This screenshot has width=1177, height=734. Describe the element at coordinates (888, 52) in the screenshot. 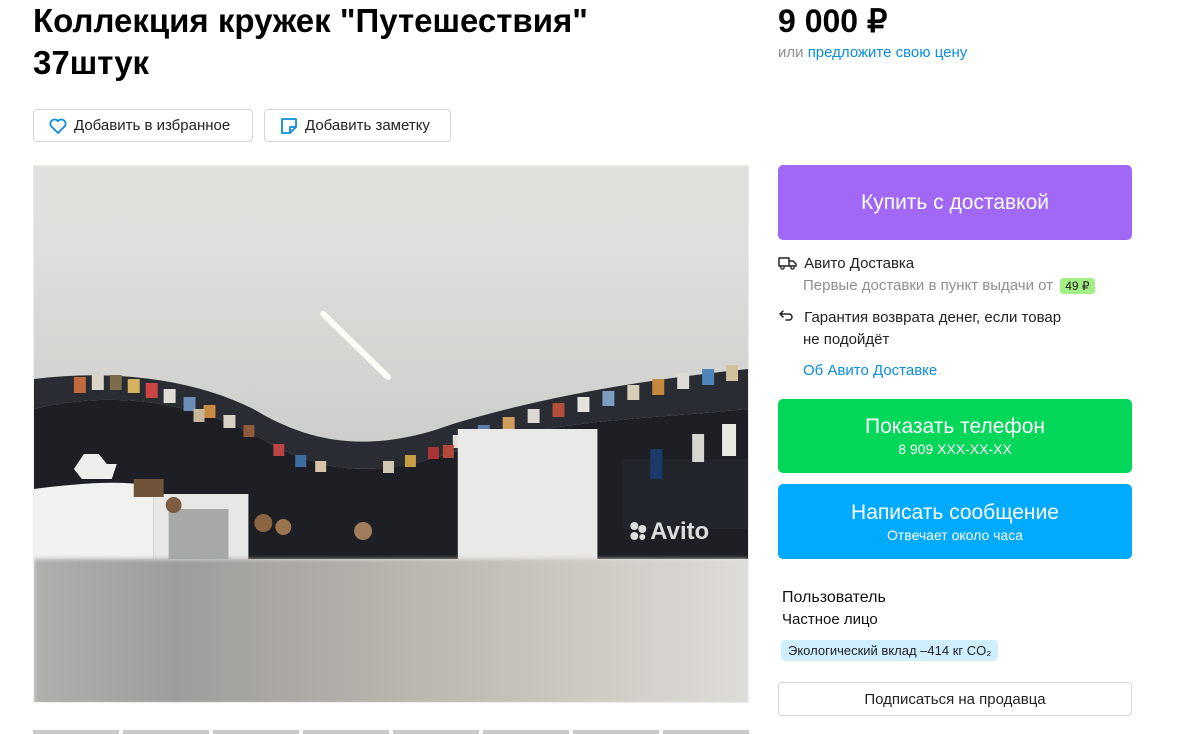

I see `offer-price-link: предложите свою цену` at that location.